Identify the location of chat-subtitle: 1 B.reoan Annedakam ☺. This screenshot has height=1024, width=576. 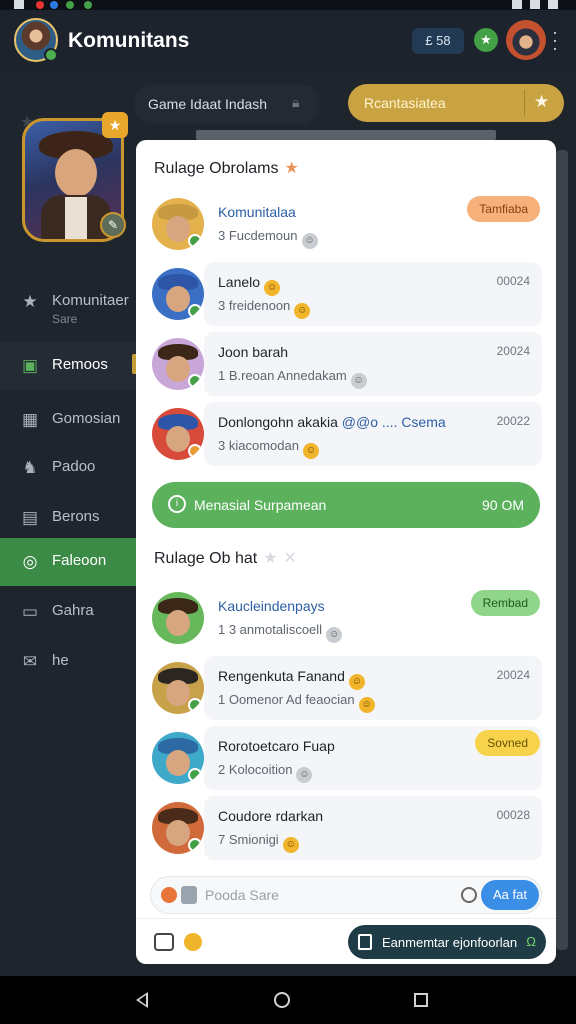
(292, 378).